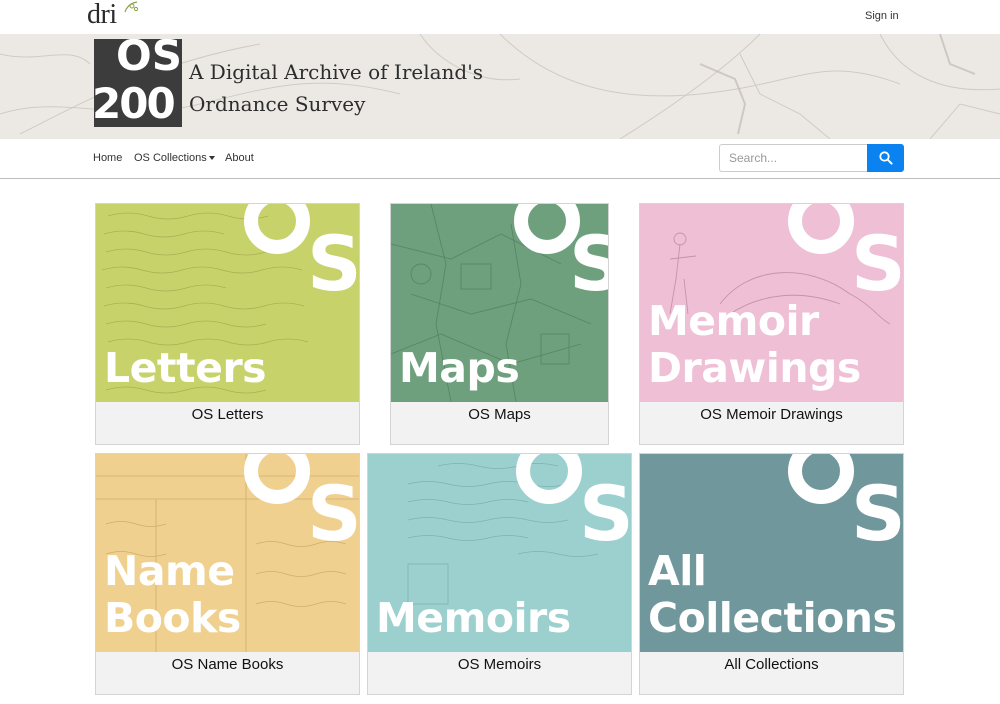 Image resolution: width=1000 pixels, height=704 pixels. I want to click on sign-in-link: Sign in, so click(882, 16).